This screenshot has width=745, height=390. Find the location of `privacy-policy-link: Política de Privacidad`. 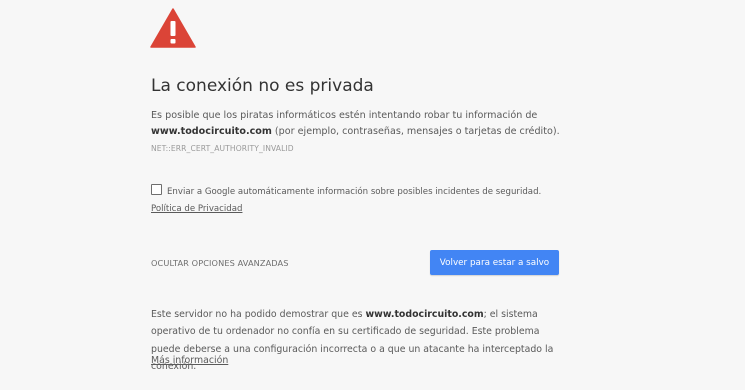

privacy-policy-link: Política de Privacidad is located at coordinates (196, 209).